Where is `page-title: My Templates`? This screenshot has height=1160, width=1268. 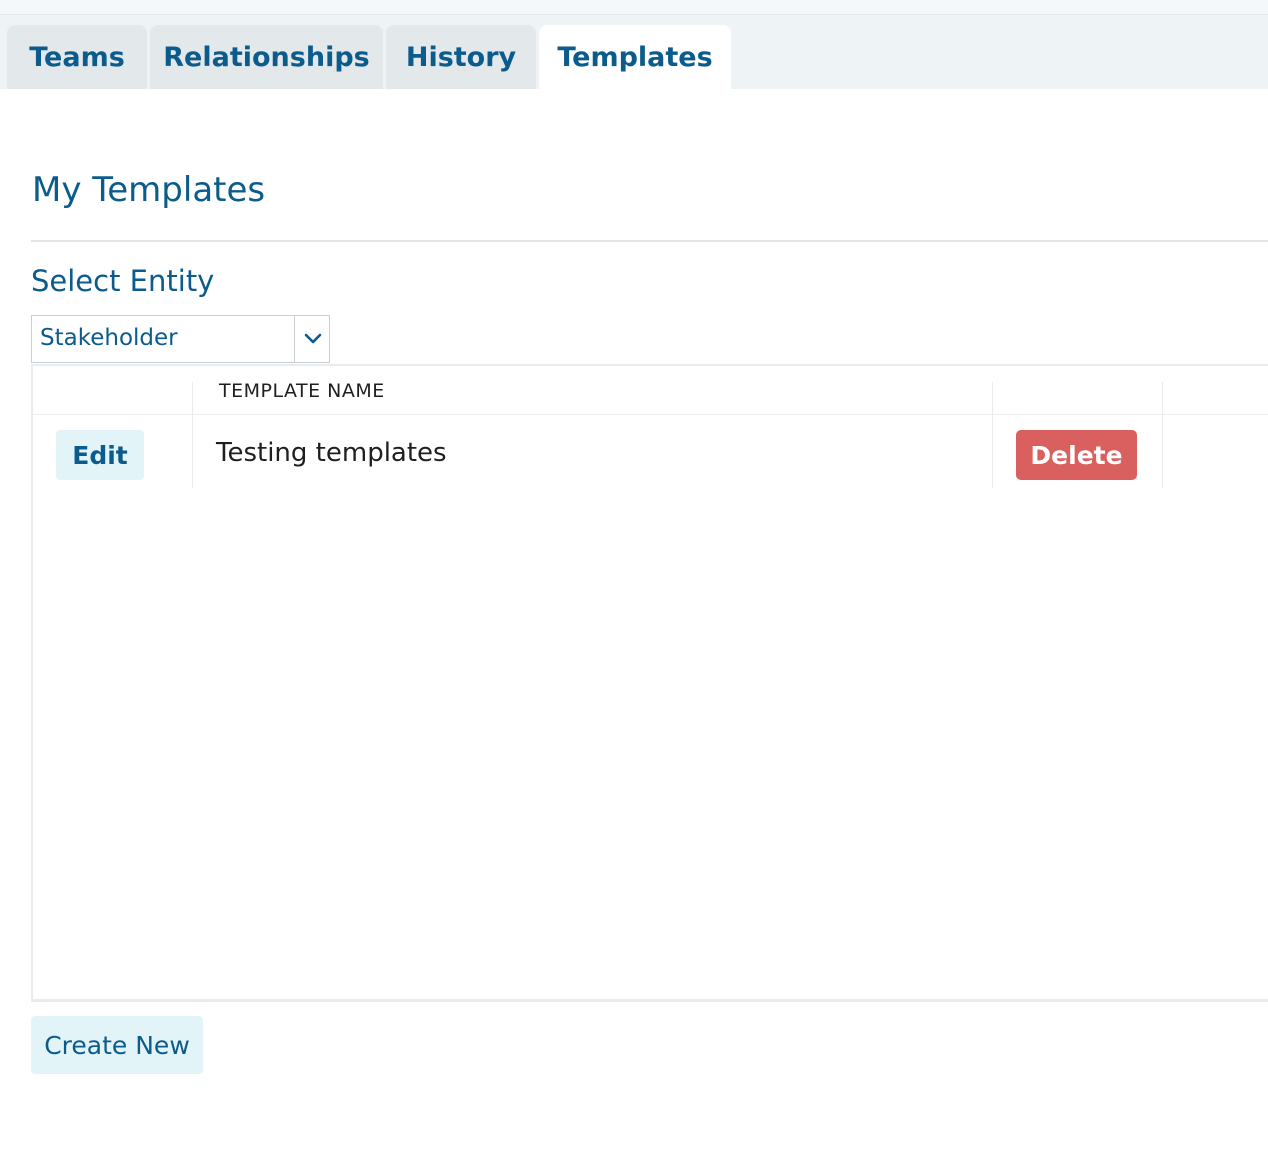
page-title: My Templates is located at coordinates (149, 190).